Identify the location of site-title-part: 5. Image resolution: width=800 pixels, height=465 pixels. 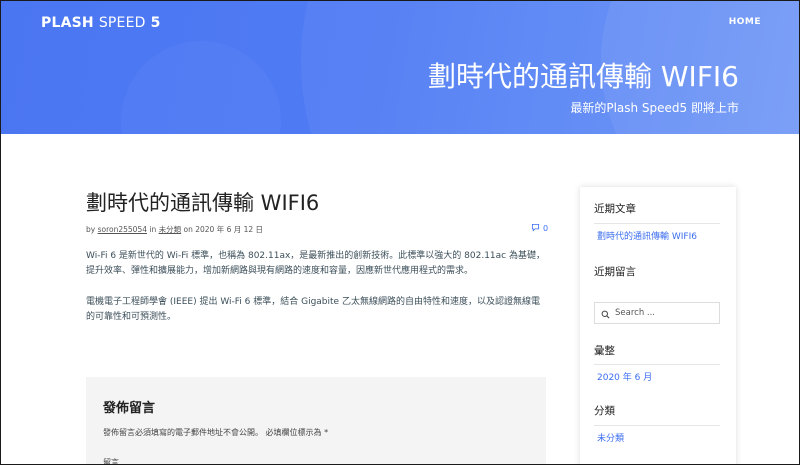
(155, 23).